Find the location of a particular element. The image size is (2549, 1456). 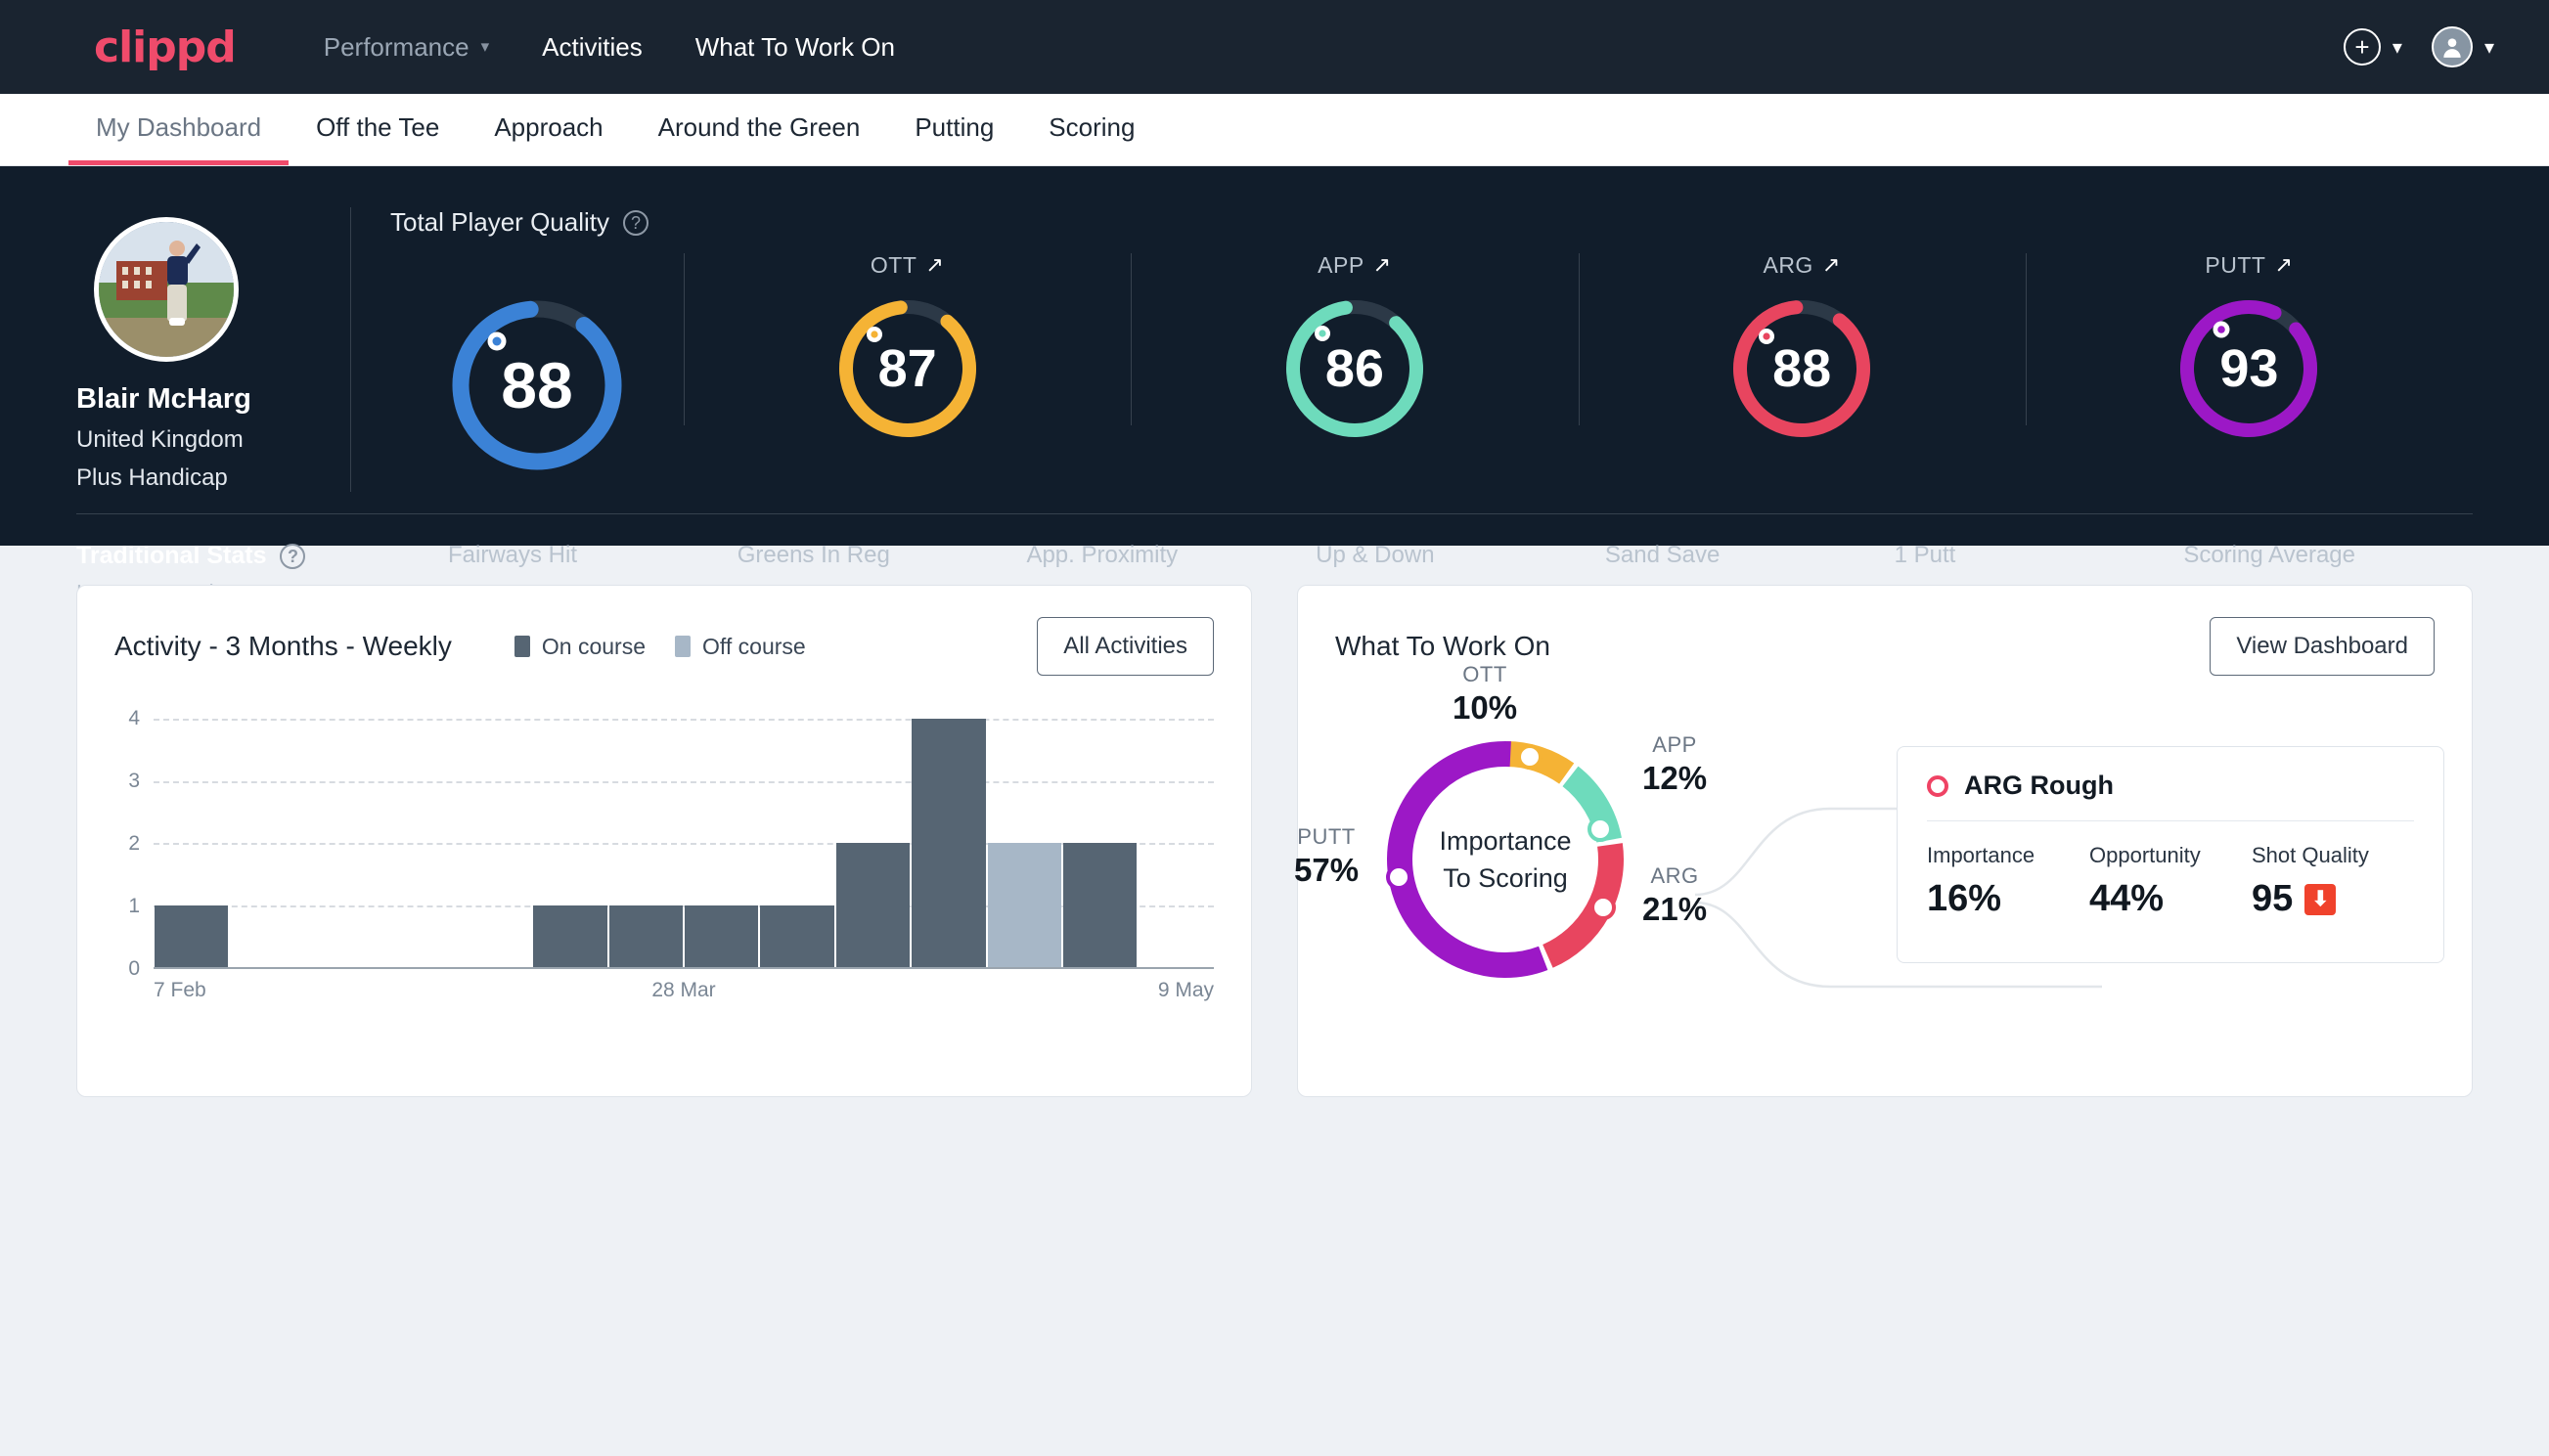

importance-donut-chart: Importance To Scoring is located at coordinates (1505, 859).